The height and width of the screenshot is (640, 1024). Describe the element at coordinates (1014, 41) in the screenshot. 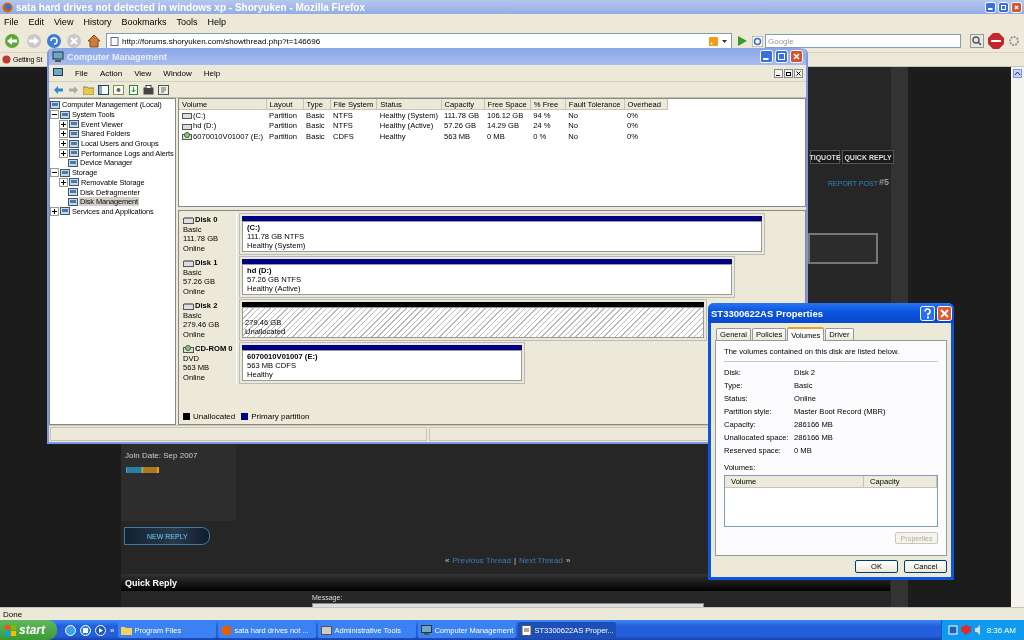

I see `gear-icon` at that location.